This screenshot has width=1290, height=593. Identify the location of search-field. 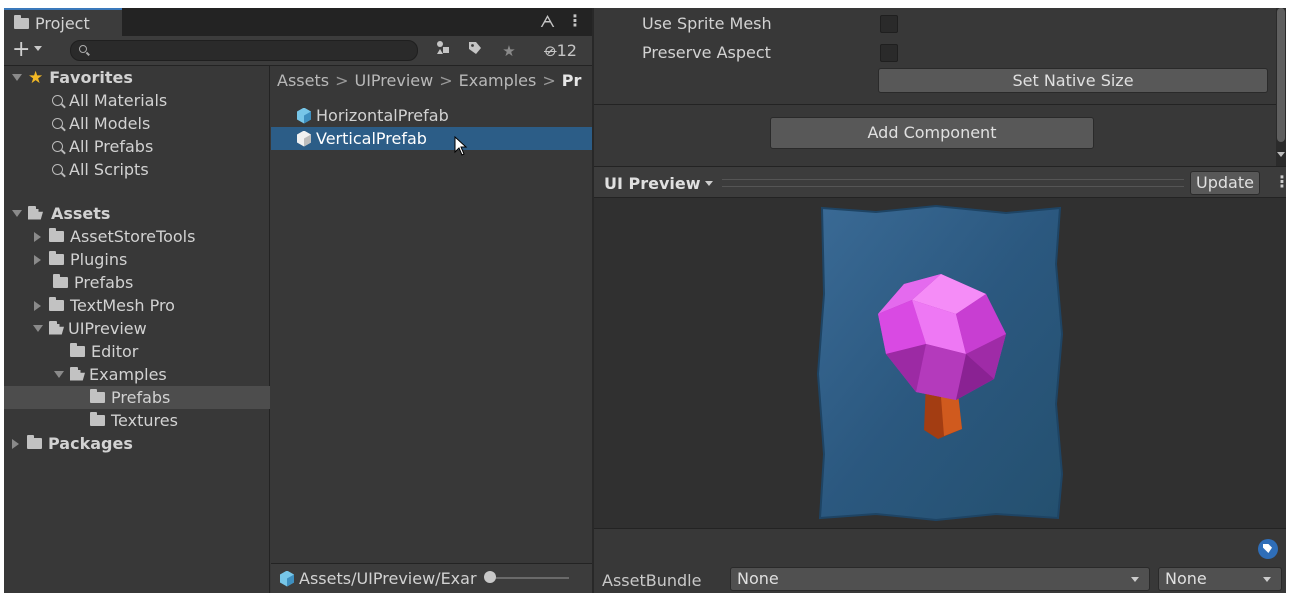
(244, 50).